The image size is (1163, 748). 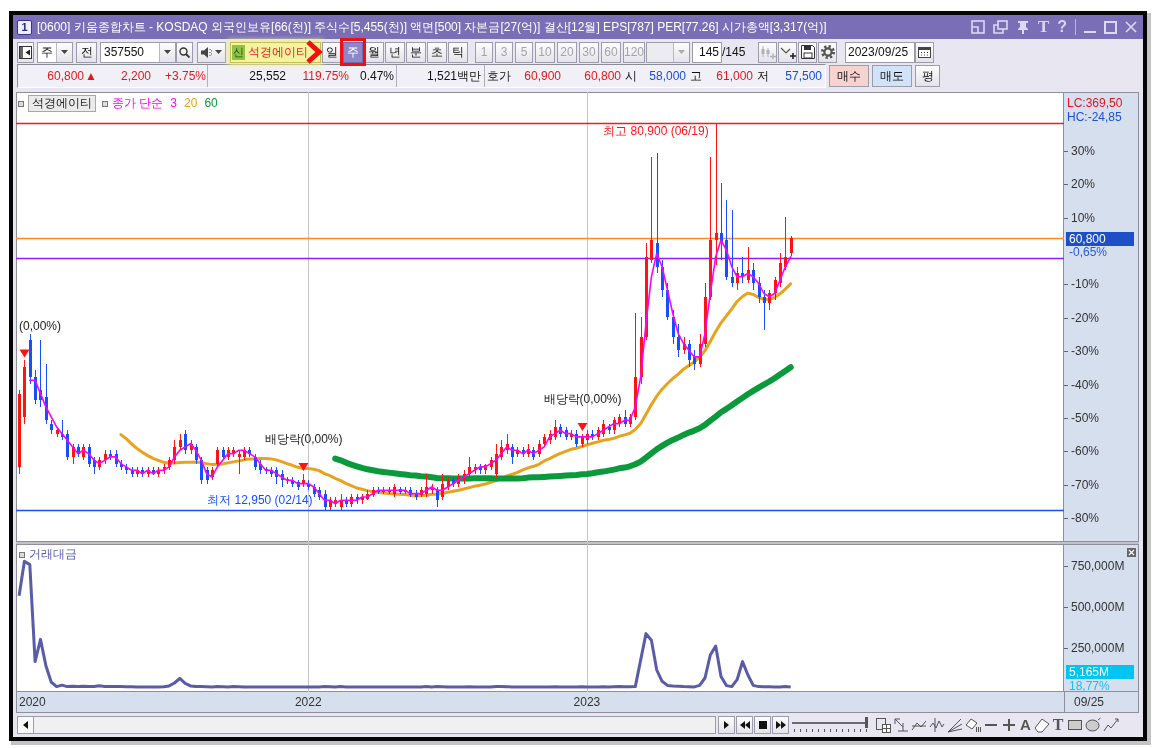 I want to click on count-field: 145, so click(x=707, y=52).